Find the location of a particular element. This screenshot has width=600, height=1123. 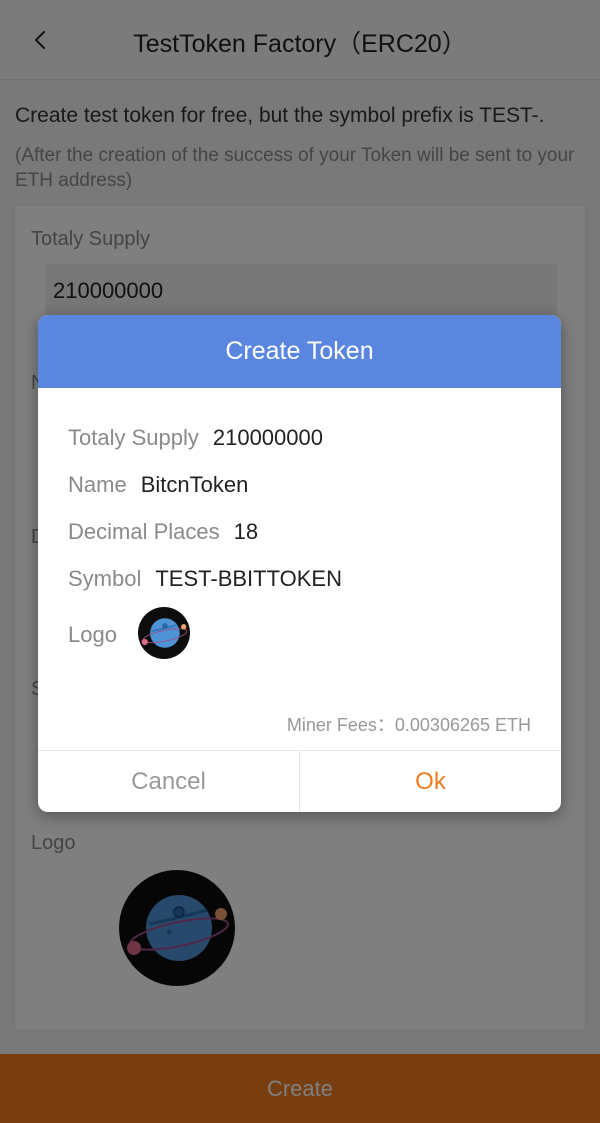

dialog-row-value: 18 is located at coordinates (246, 531).